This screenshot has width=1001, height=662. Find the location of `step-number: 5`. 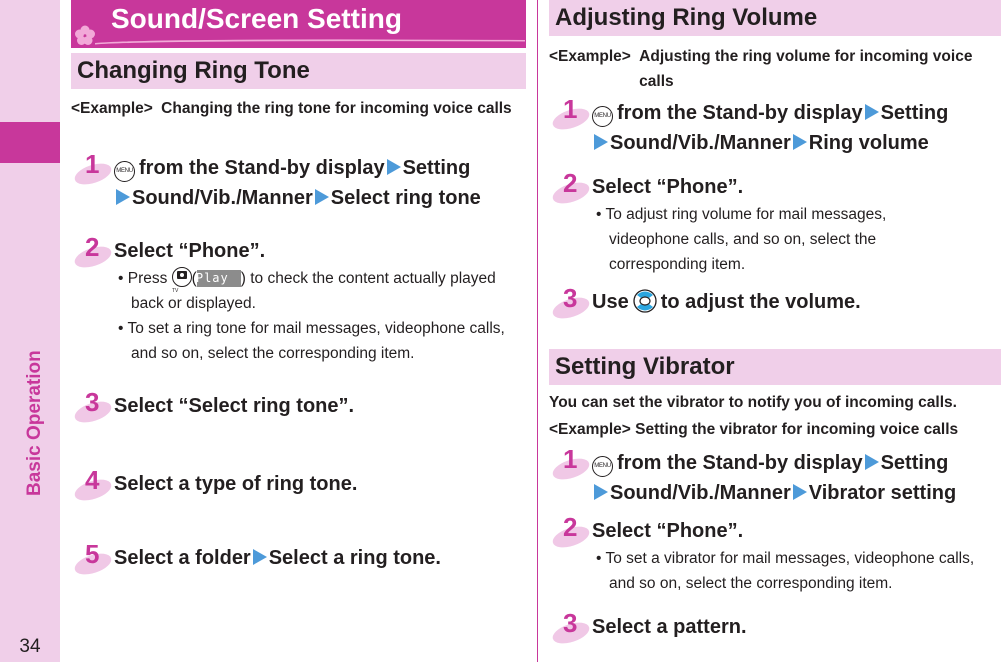

step-number: 5 is located at coordinates (95, 561).